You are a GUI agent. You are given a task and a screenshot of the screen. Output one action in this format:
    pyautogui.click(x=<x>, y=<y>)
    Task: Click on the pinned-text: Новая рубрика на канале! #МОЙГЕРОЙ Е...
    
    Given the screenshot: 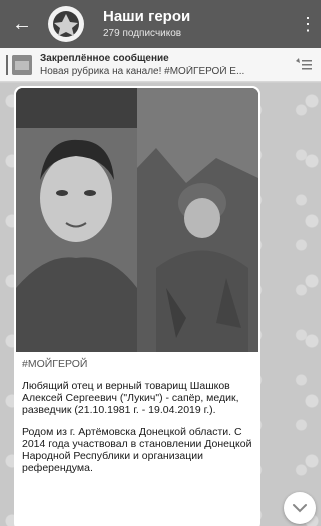 What is the action you would take?
    pyautogui.click(x=142, y=71)
    